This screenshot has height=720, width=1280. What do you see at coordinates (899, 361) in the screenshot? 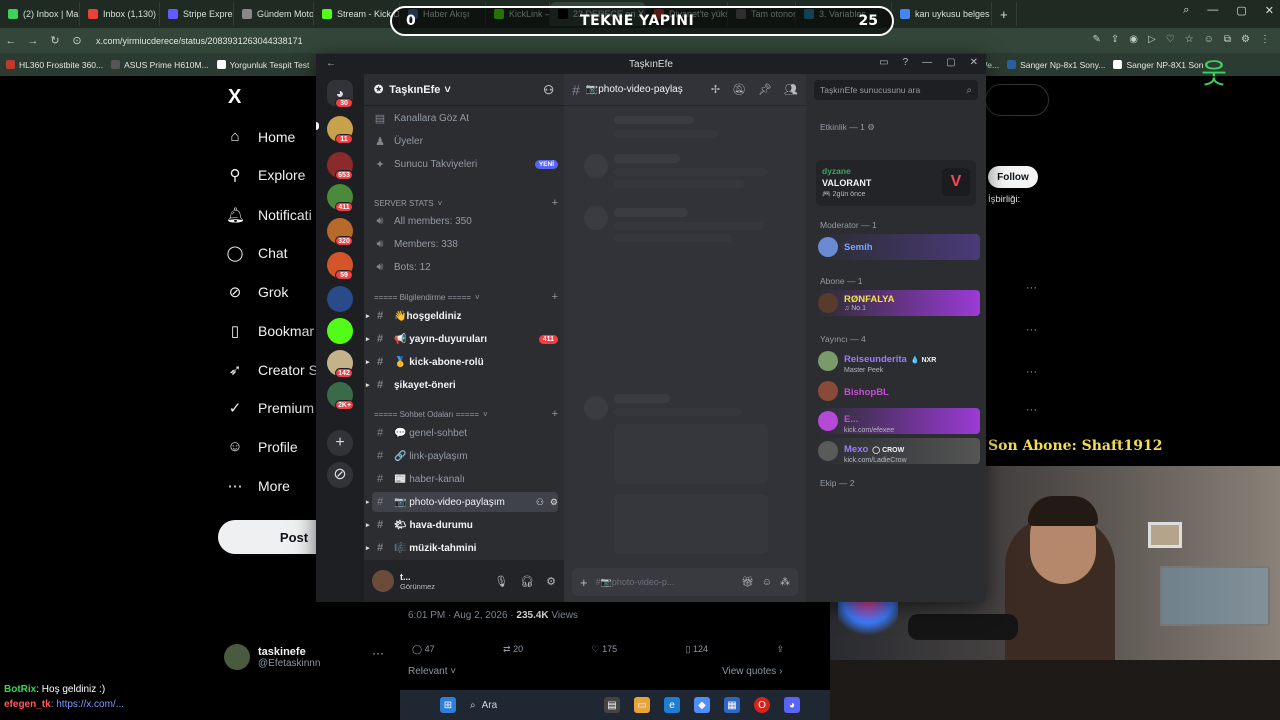
I see `member-item: Reiseunderita 💧 NXR Master Peek` at bounding box center [899, 361].